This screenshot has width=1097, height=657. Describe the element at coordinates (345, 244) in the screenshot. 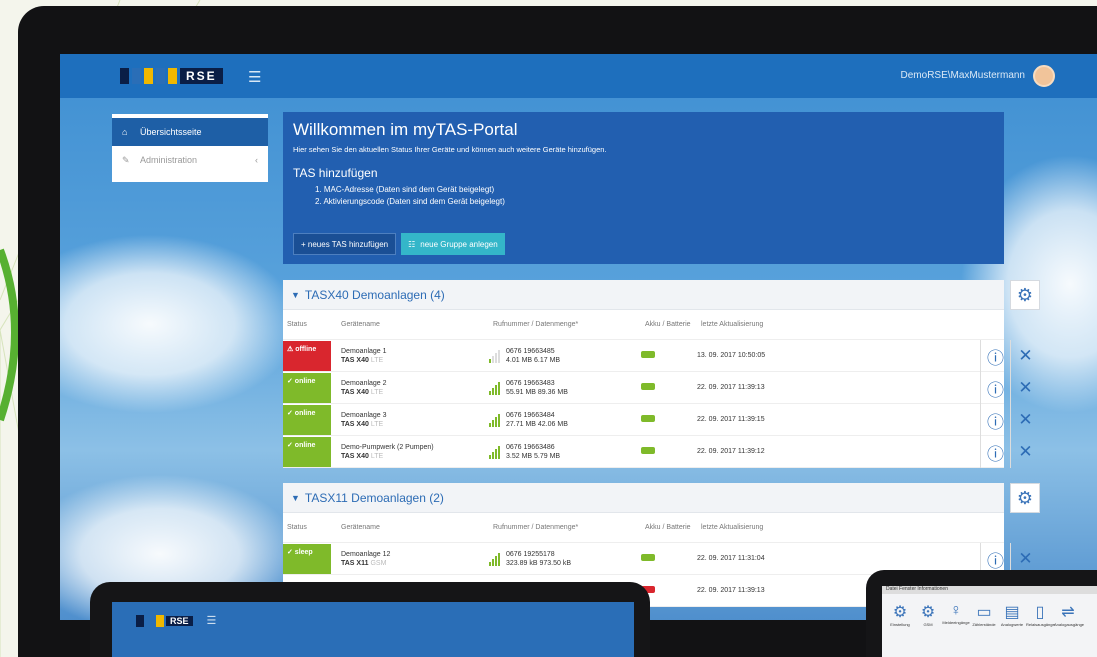

I see `add-tas-button: + neues TAS hinzufügen` at that location.